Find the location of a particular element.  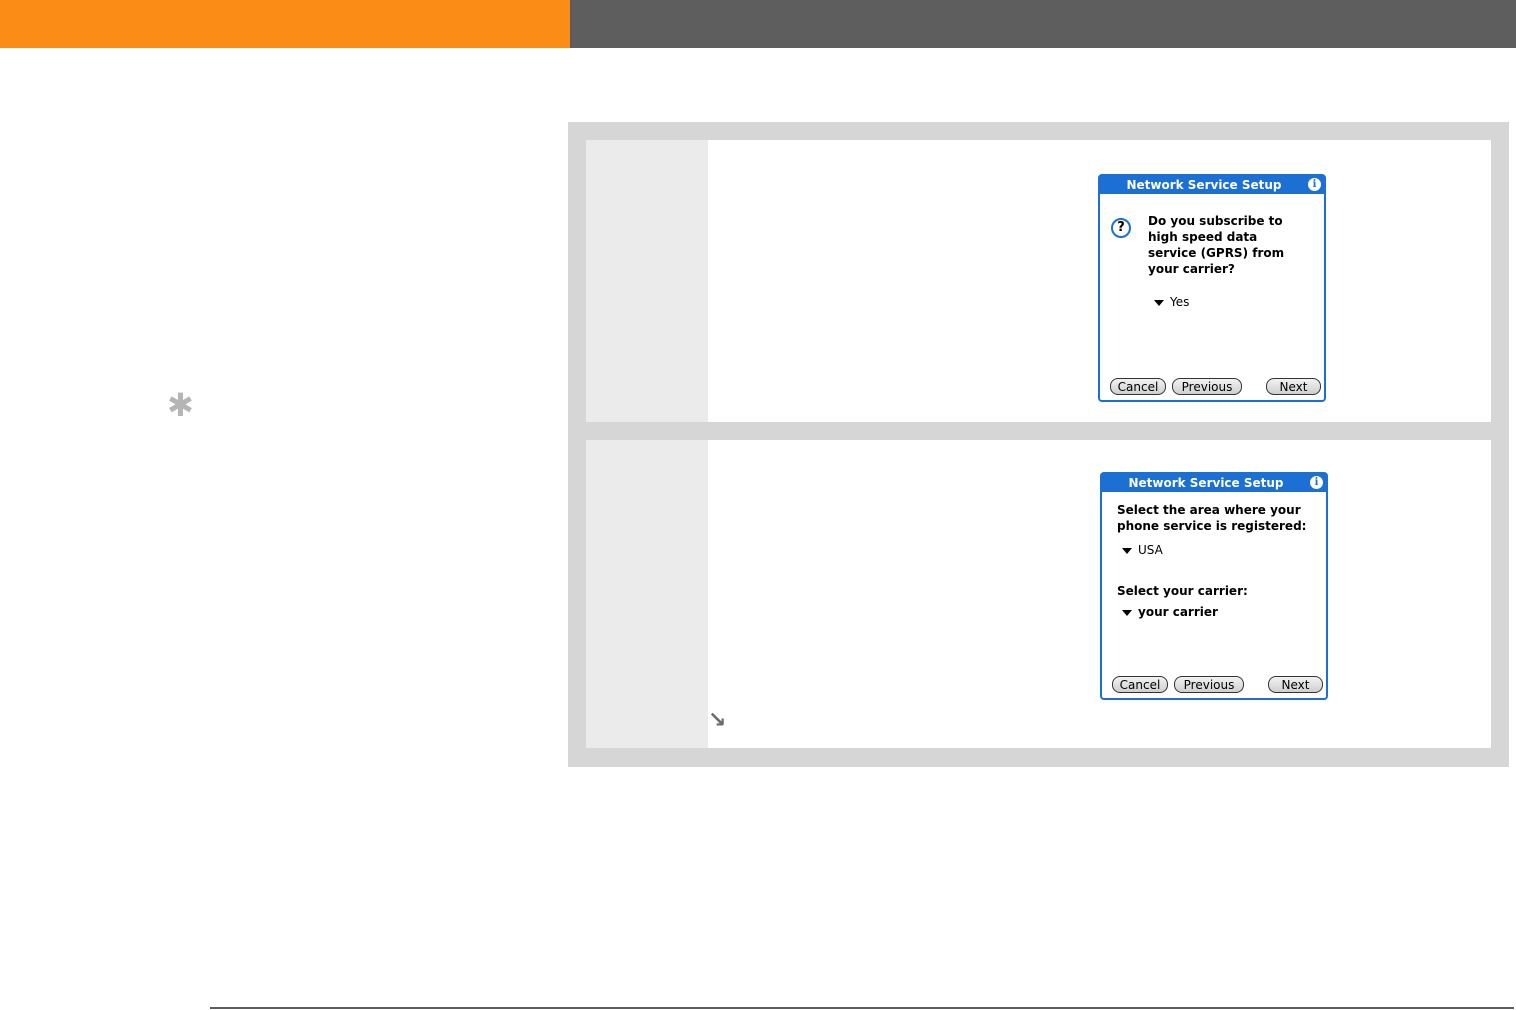

step-2-number-column is located at coordinates (647, 594).